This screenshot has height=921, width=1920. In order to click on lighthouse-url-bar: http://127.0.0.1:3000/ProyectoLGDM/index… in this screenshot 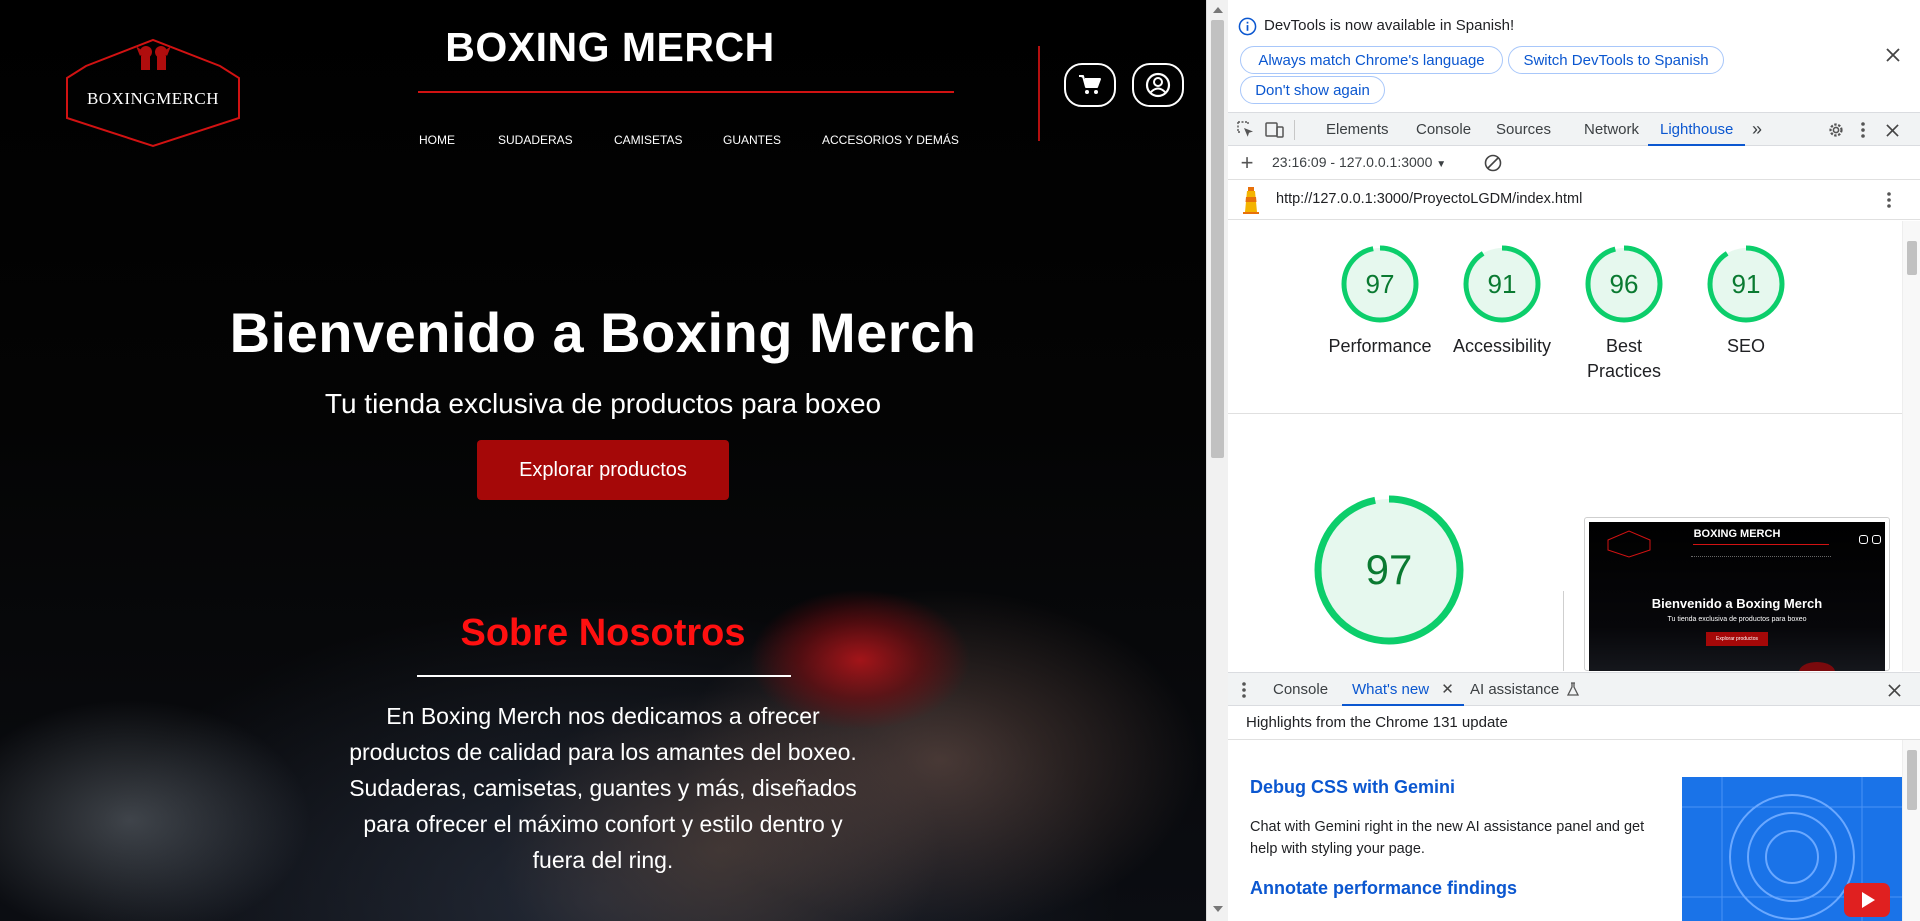, I will do `click(1574, 200)`.